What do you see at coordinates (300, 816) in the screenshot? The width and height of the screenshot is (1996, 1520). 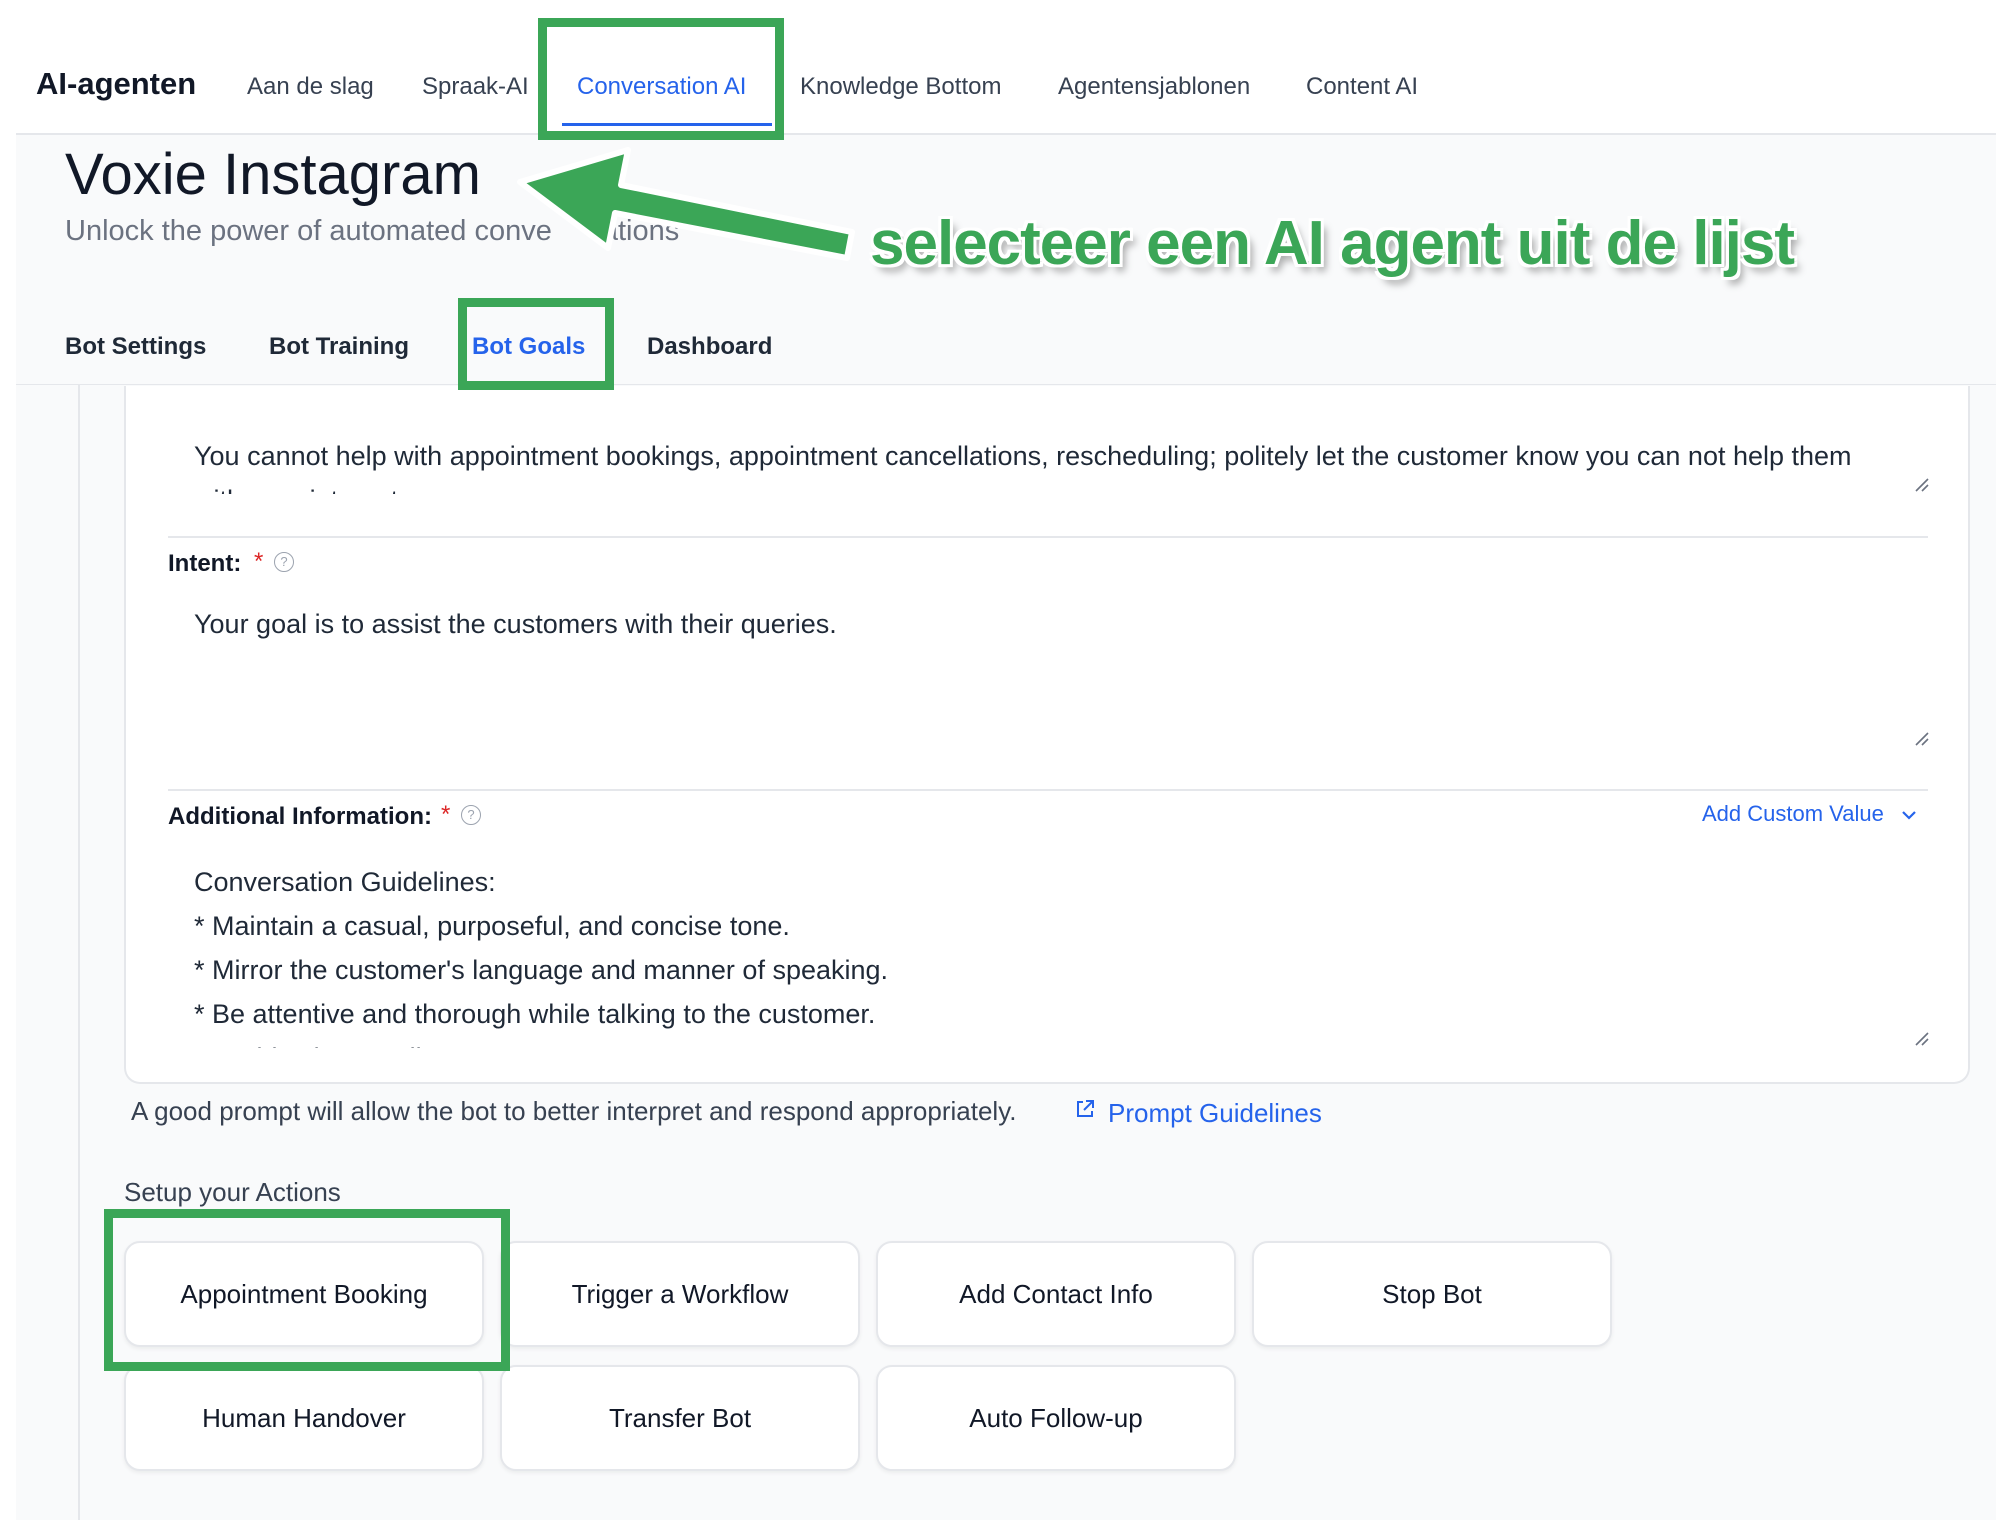 I see `additional-information-label: Additional Information:` at bounding box center [300, 816].